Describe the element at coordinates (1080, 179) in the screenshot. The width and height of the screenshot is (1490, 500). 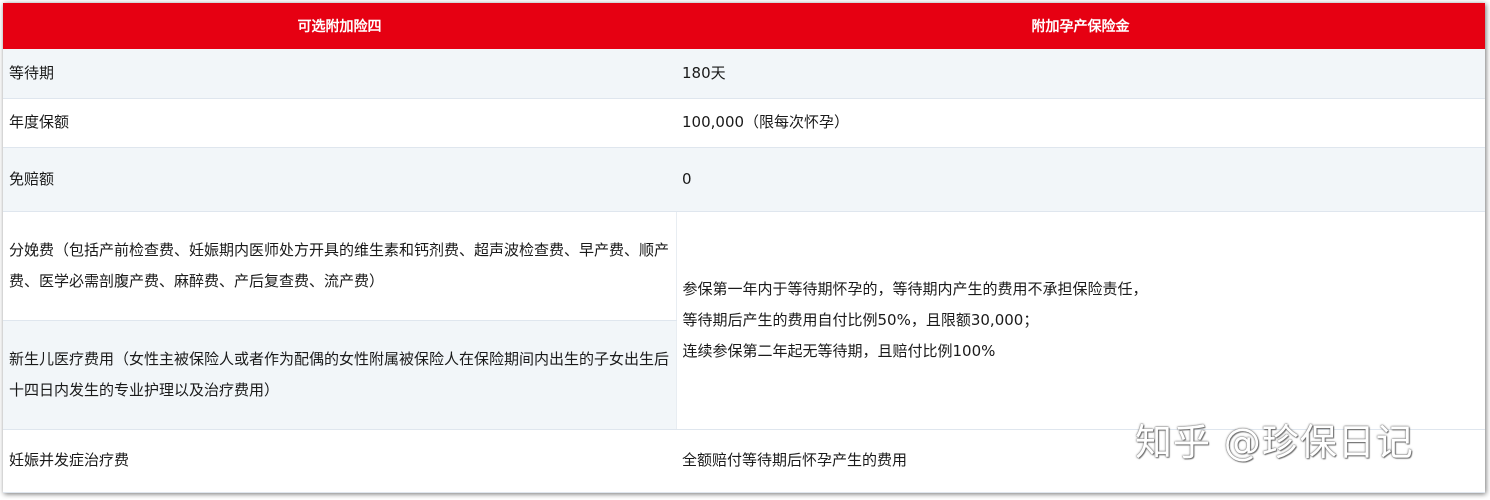
I see `row-value-deductible: 0` at that location.